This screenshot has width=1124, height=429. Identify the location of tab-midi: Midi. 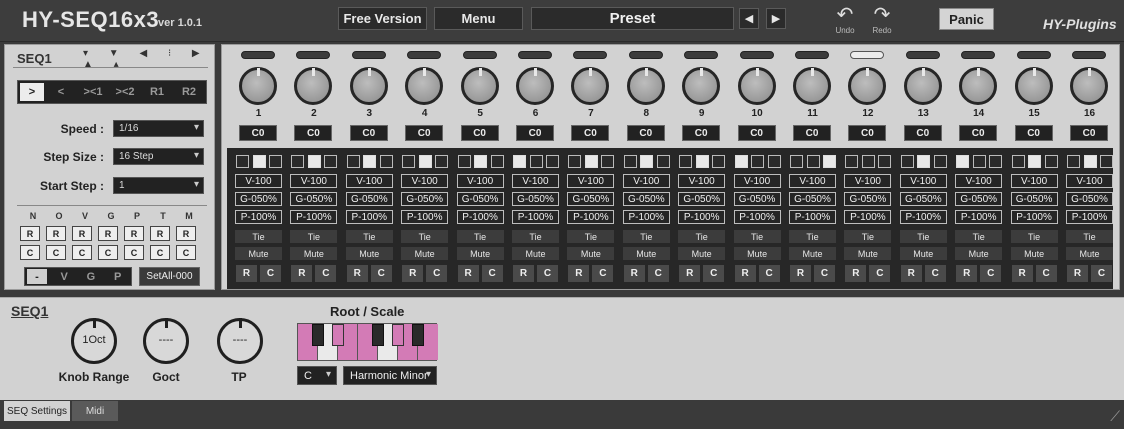
(95, 411).